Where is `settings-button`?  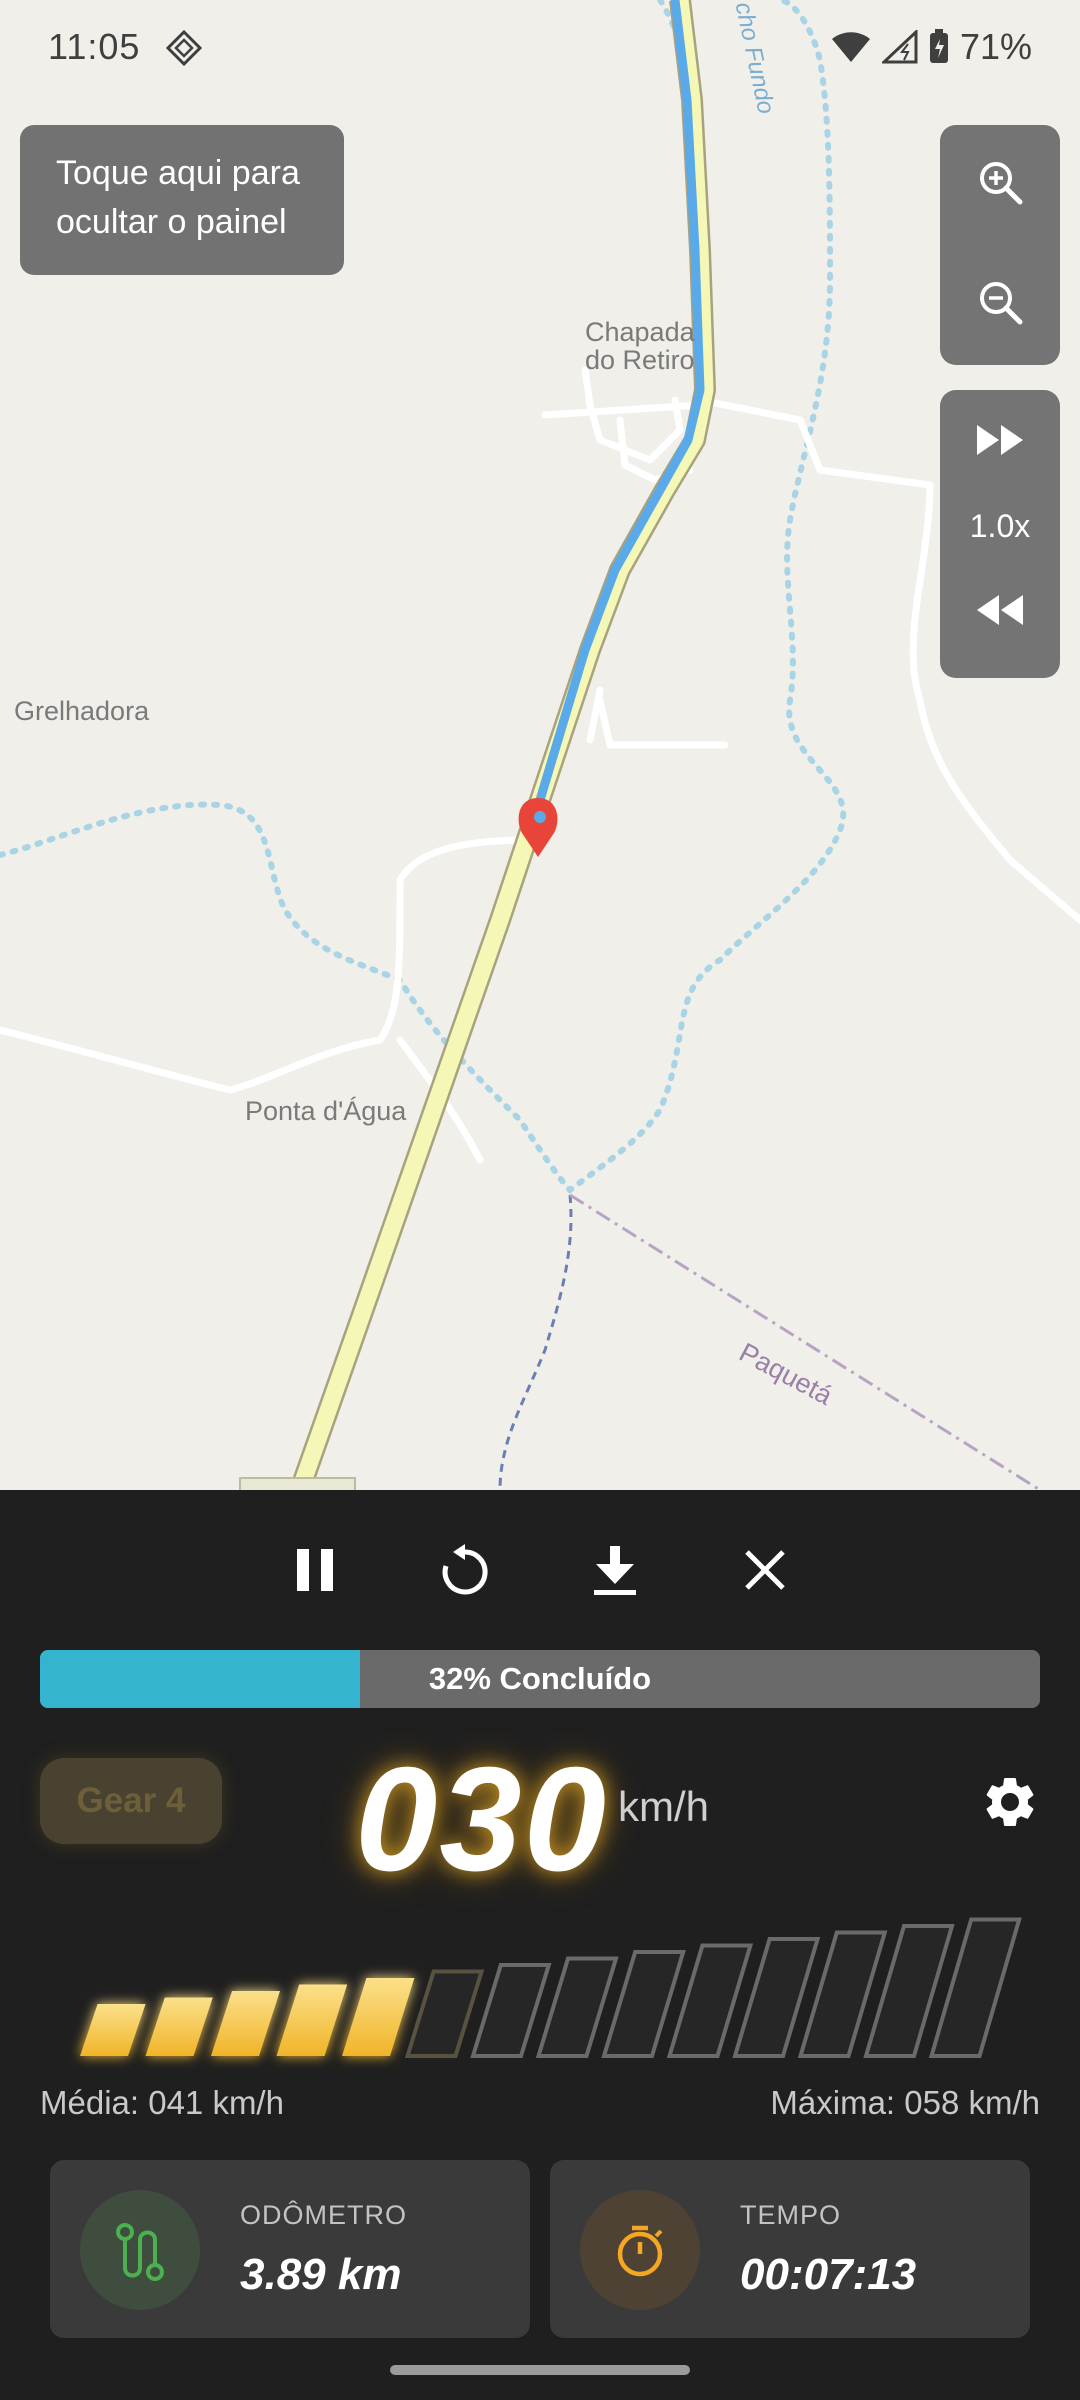
settings-button is located at coordinates (1010, 1804).